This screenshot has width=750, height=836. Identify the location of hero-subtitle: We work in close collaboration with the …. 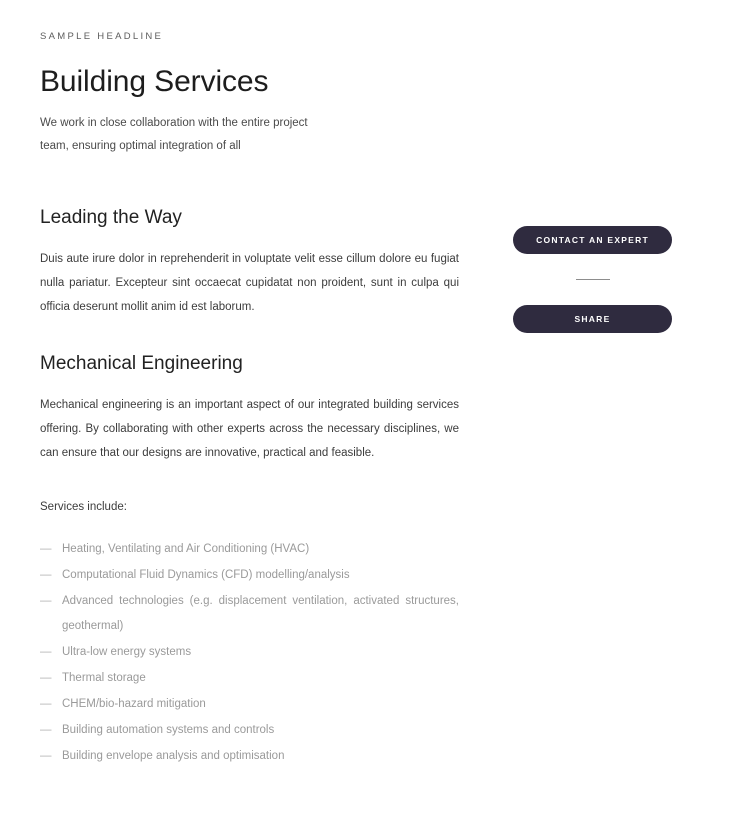
(174, 134).